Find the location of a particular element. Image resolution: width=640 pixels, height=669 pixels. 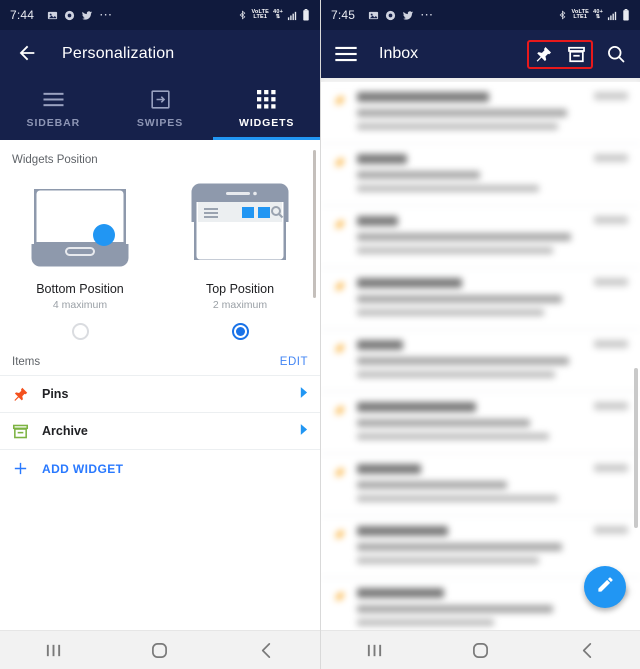

position-option-top: Top Position 2 maximum is located at coordinates (240, 258).